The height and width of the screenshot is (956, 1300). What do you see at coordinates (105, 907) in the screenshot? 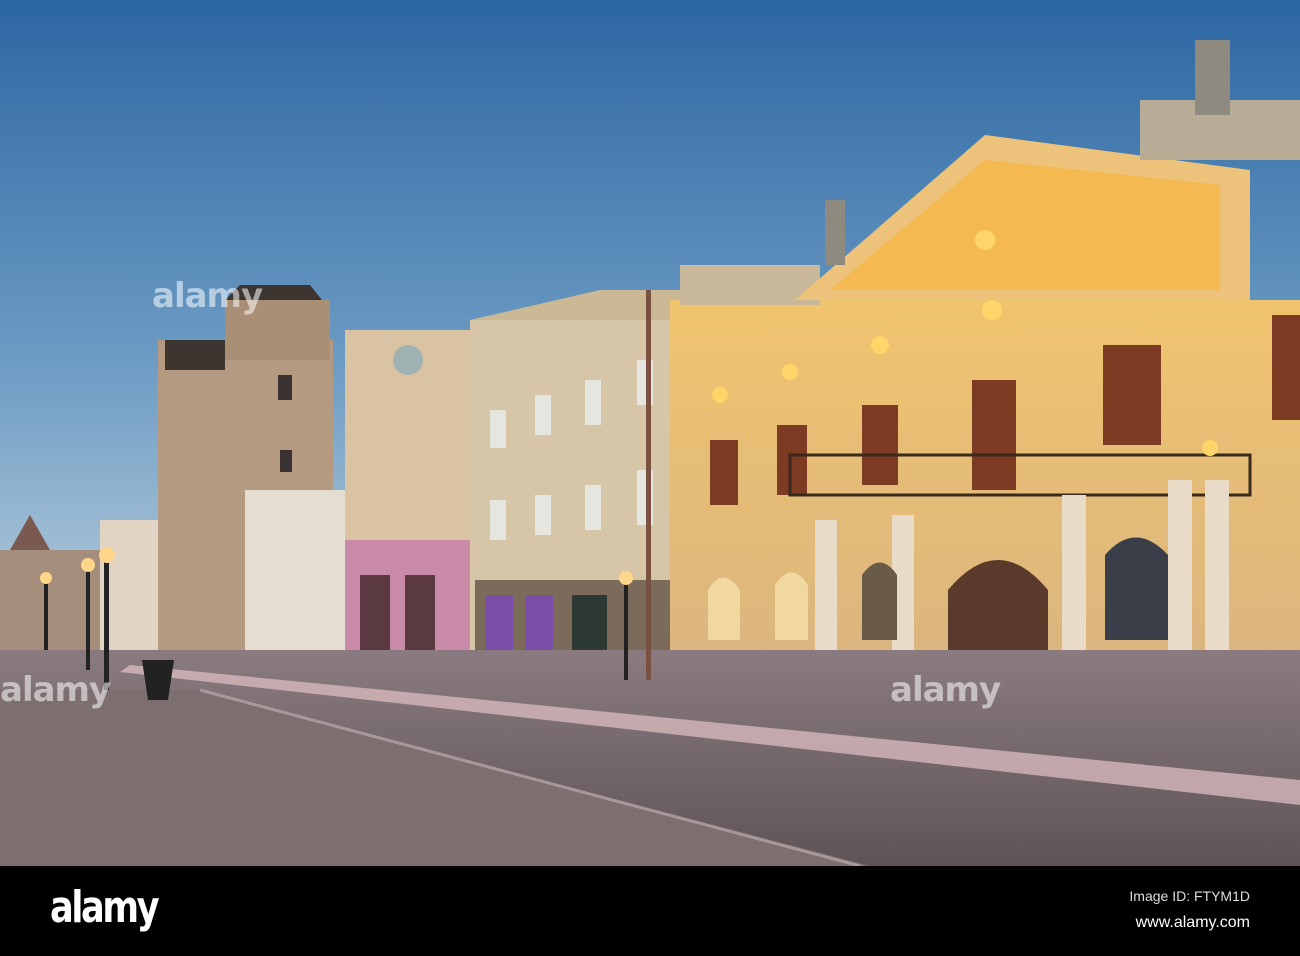
I see `alamy-logo: alamy` at bounding box center [105, 907].